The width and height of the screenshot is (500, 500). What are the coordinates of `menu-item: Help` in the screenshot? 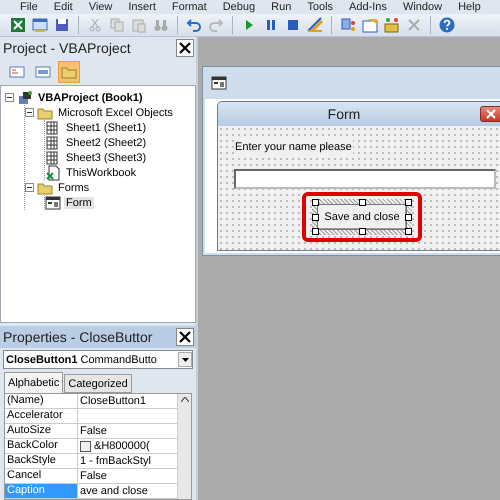 It's located at (469, 7).